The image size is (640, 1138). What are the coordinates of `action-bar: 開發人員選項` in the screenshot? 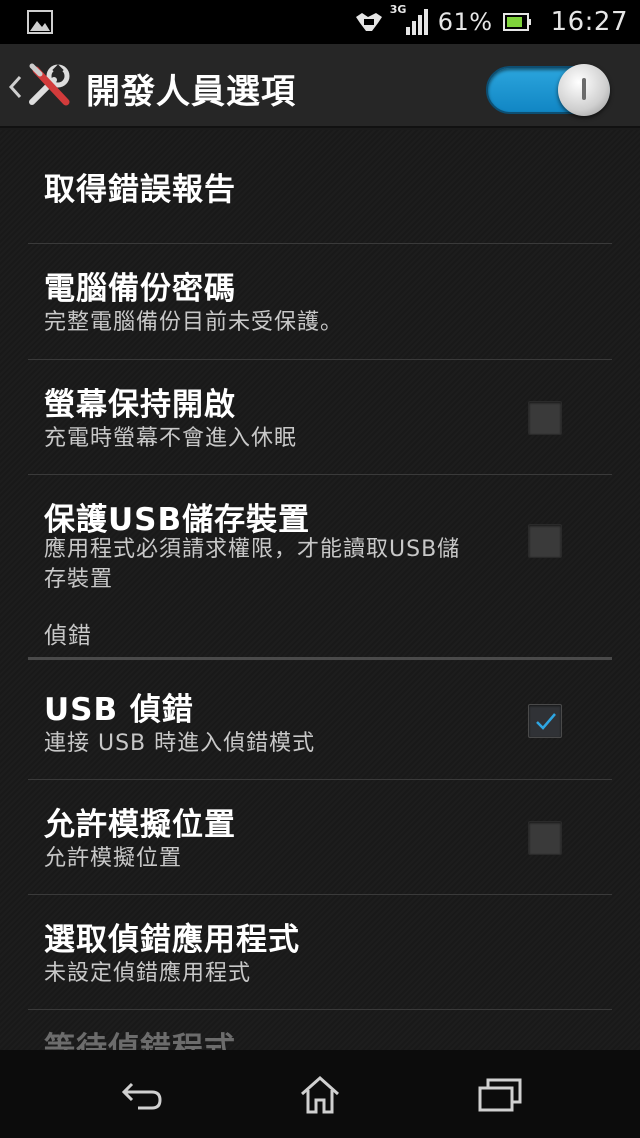 It's located at (320, 86).